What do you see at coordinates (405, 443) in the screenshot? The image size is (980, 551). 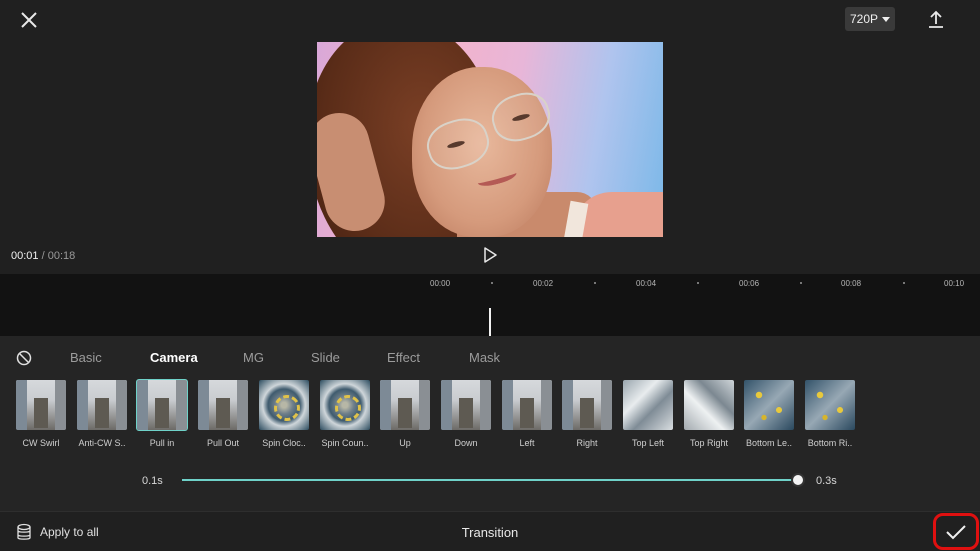 I see `transition-label: Up` at bounding box center [405, 443].